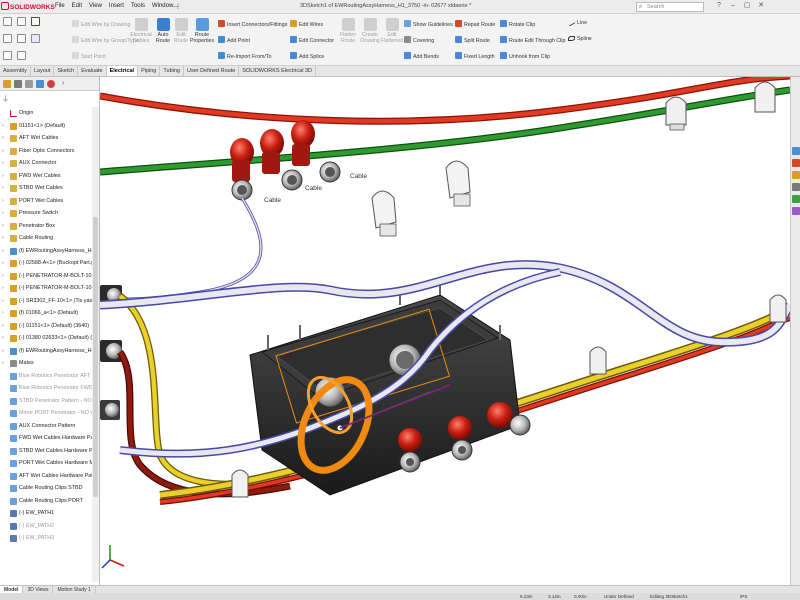  Describe the element at coordinates (46, 538) in the screenshot. I see `tree-item: (-) EW_PATH3` at that location.